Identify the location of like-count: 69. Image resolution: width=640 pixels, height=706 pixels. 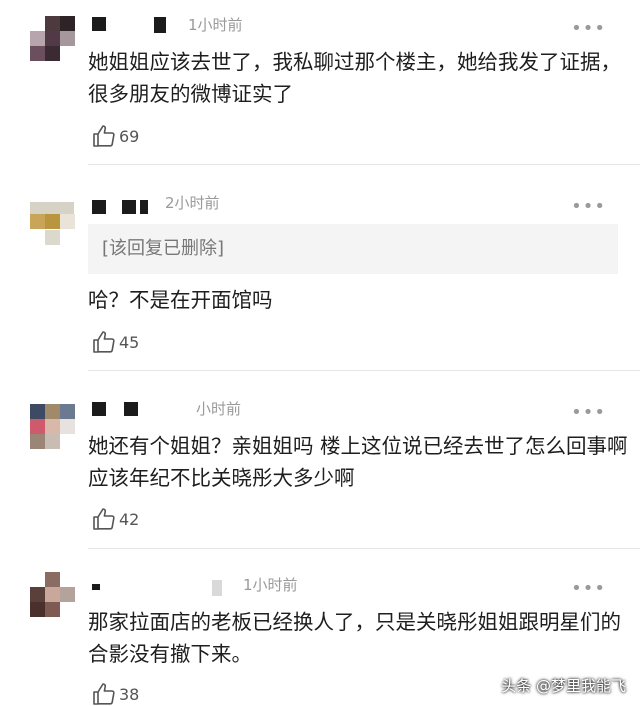
(129, 136).